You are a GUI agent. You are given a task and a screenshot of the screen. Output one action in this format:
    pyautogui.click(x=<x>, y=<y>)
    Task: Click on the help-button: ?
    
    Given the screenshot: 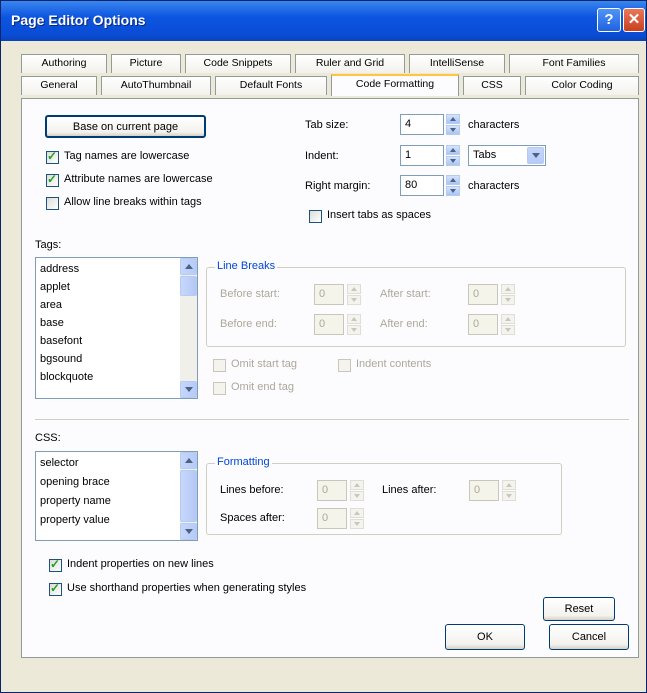 What is the action you would take?
    pyautogui.click(x=609, y=20)
    